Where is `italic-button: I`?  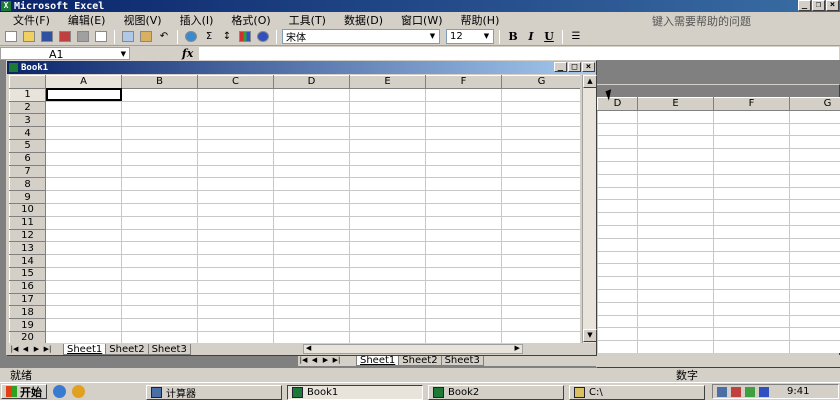 italic-button: I is located at coordinates (531, 37).